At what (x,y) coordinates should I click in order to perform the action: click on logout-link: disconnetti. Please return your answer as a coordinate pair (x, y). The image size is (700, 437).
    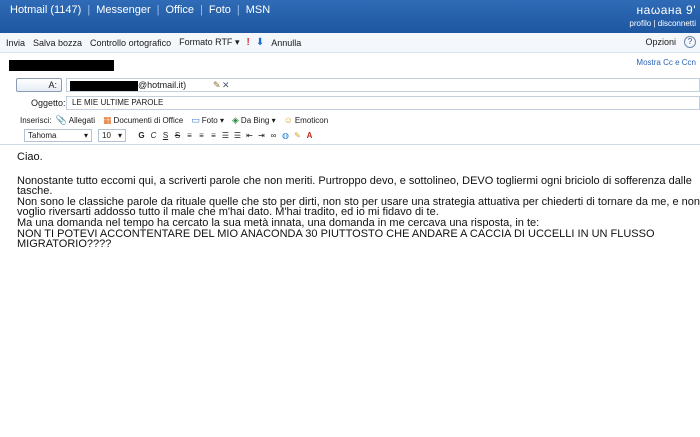
    Looking at the image, I should click on (677, 23).